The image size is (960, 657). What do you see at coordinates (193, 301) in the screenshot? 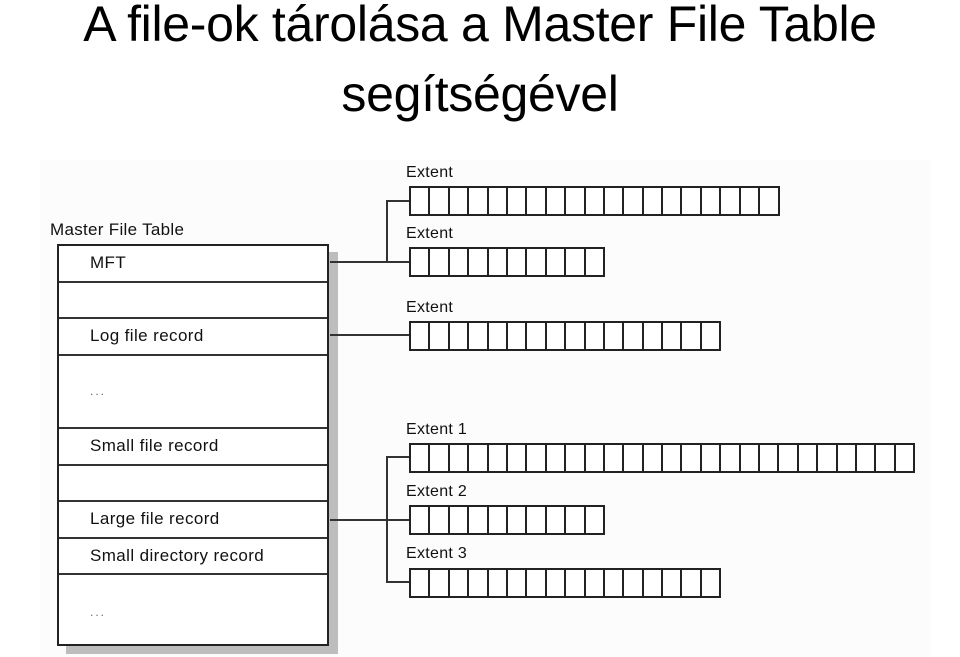
I see `mft-row` at bounding box center [193, 301].